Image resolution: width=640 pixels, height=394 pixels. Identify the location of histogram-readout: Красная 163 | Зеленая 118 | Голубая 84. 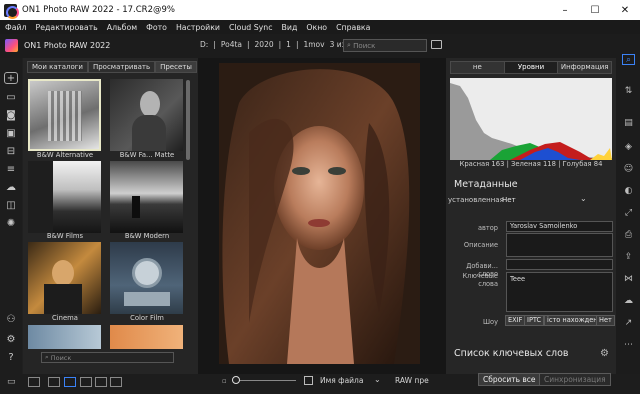
(531, 164).